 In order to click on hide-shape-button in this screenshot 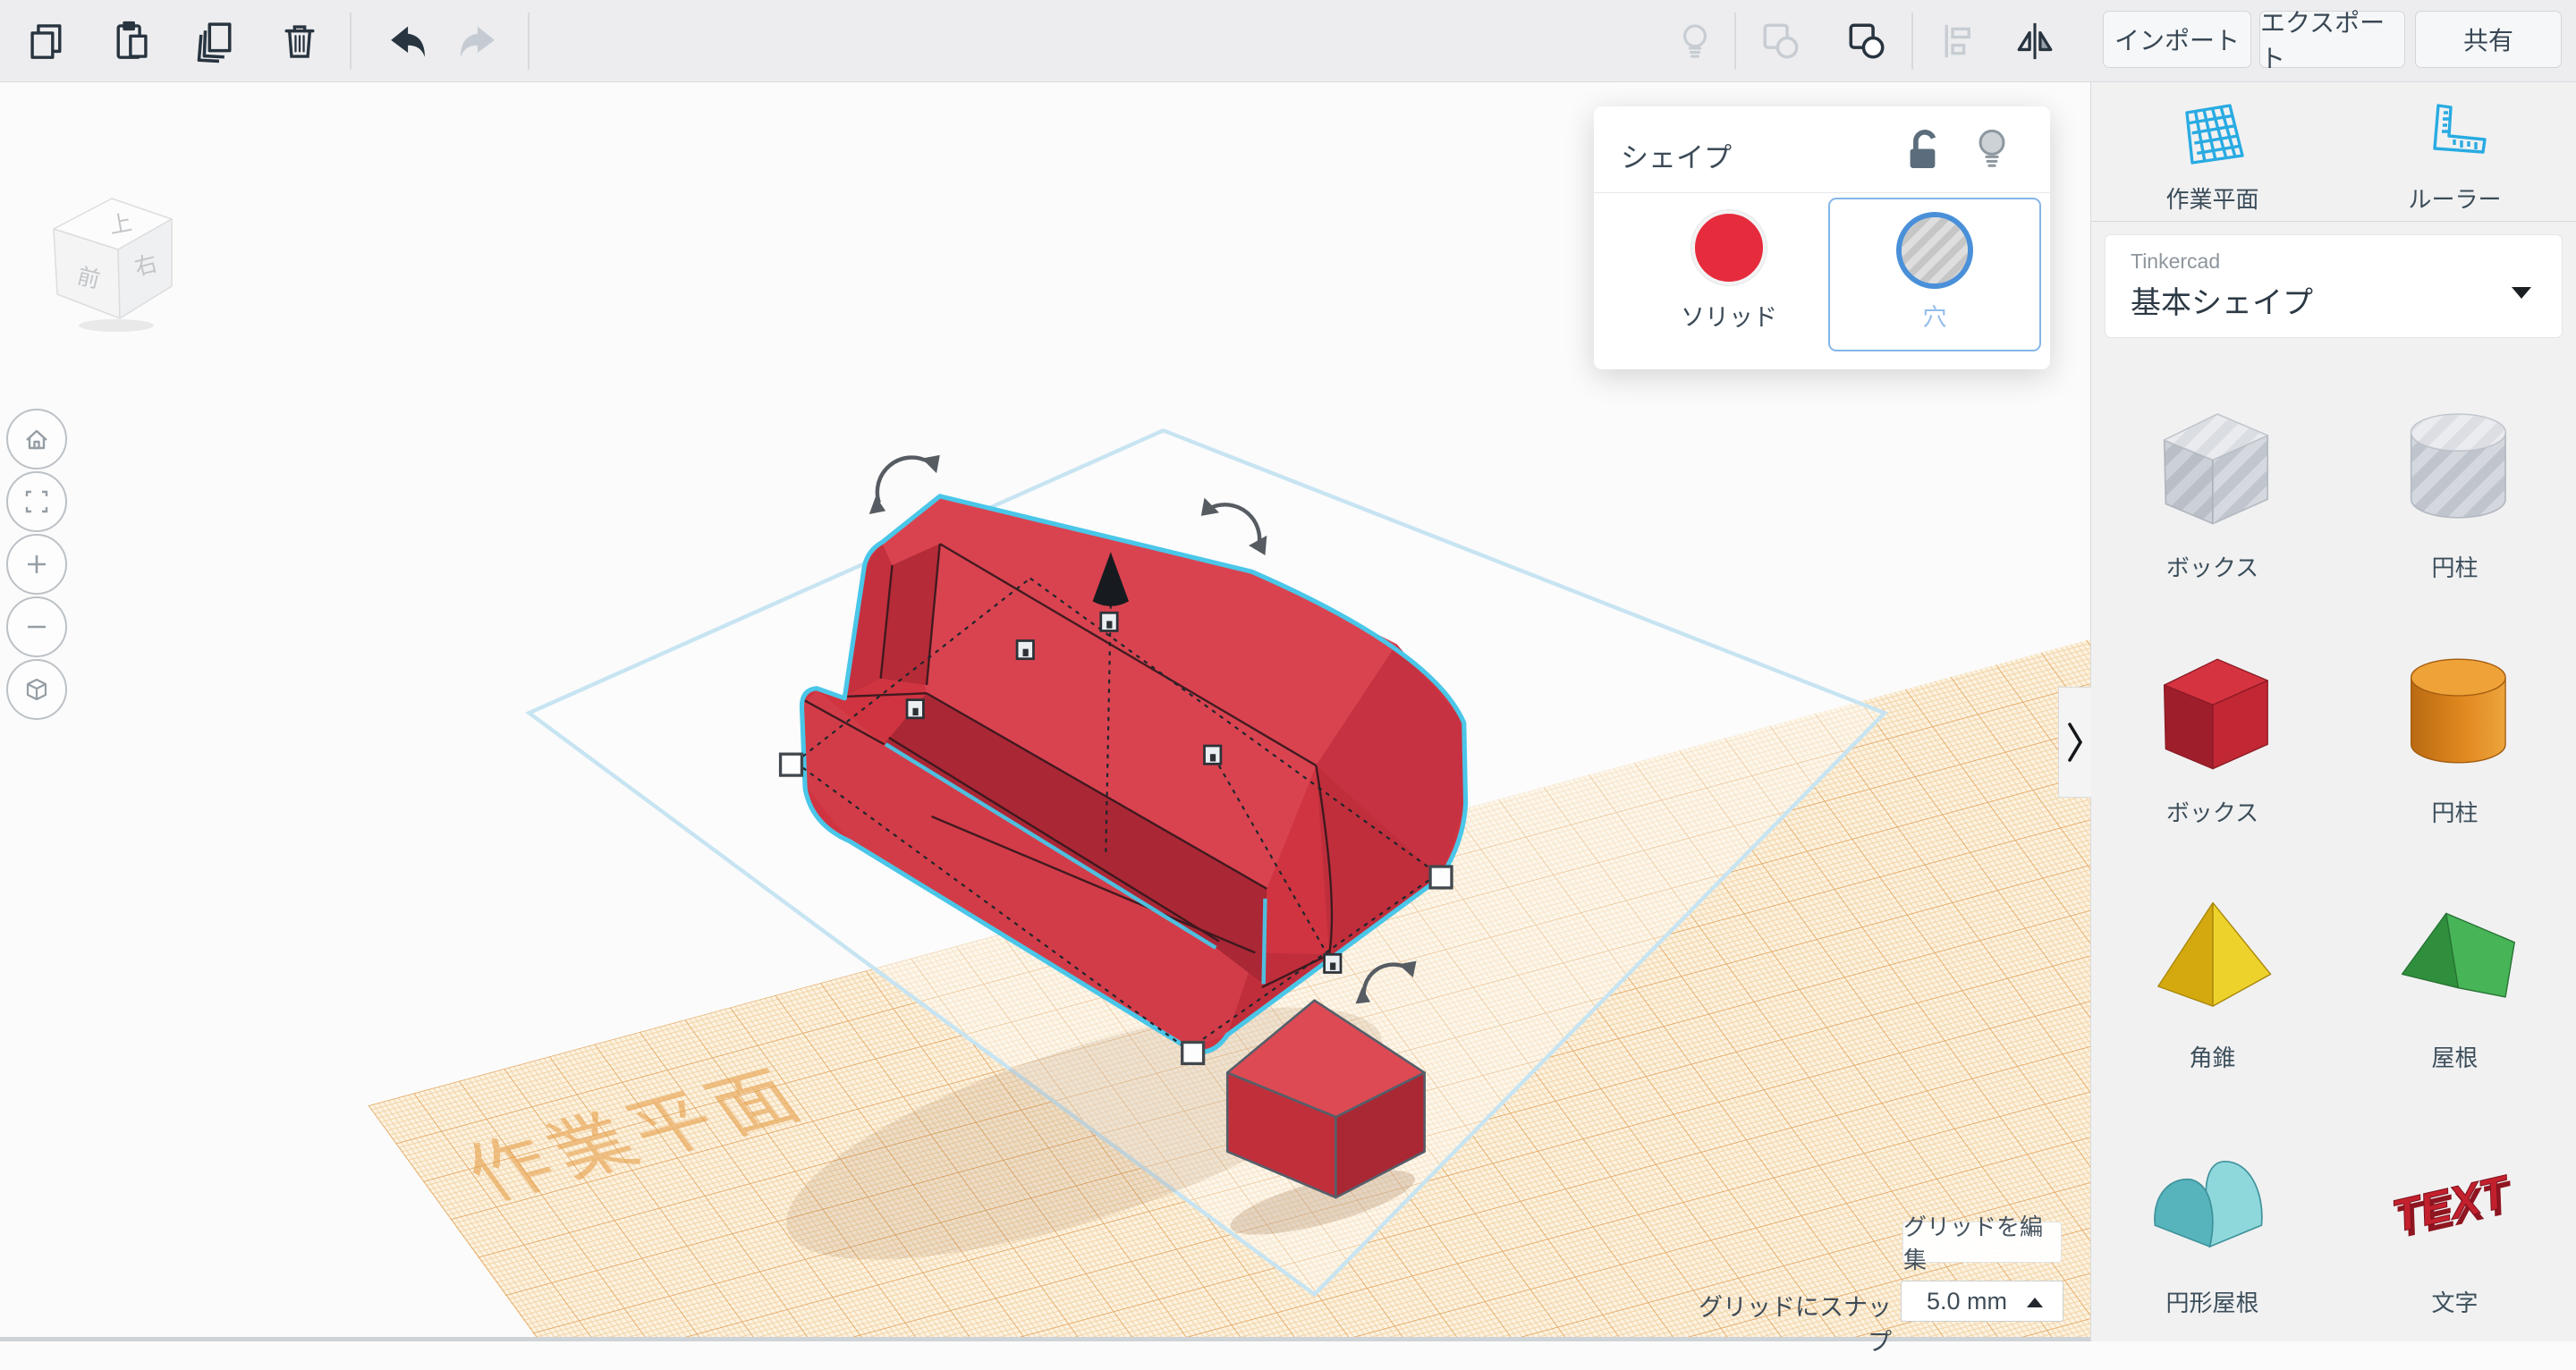, I will do `click(1992, 152)`.